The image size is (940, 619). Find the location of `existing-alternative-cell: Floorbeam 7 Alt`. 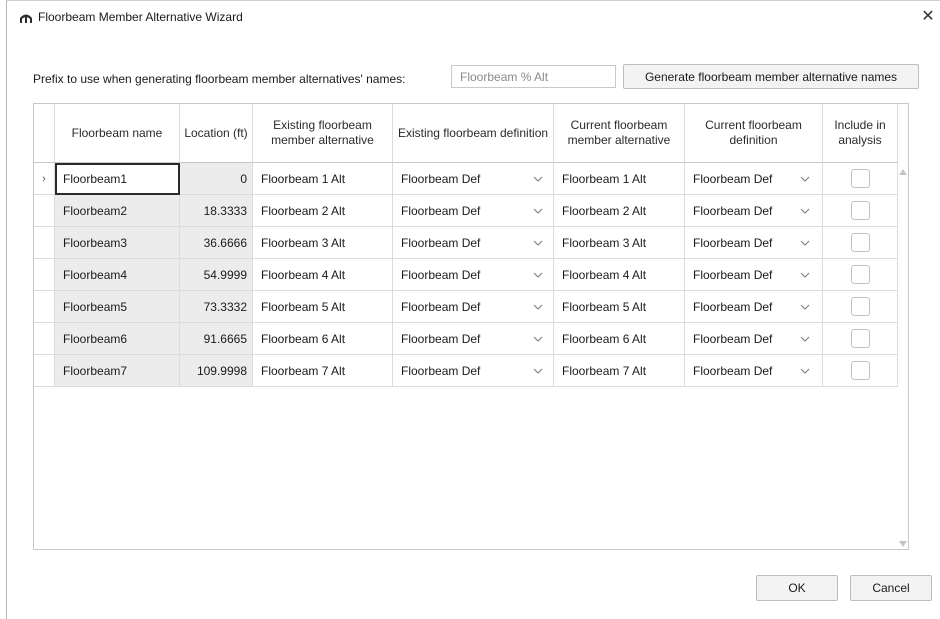

existing-alternative-cell: Floorbeam 7 Alt is located at coordinates (323, 371).